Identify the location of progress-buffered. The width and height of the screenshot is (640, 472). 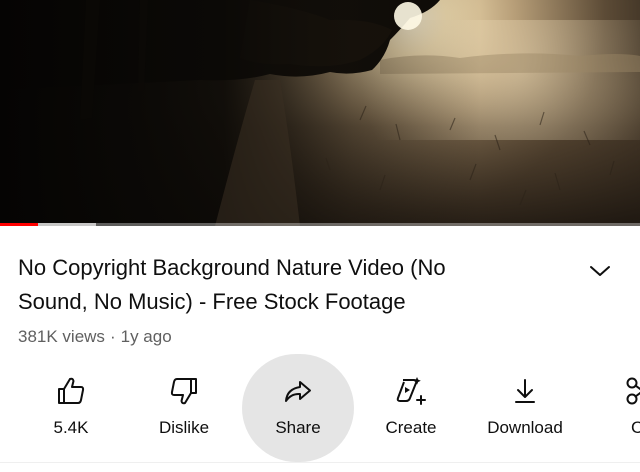
(67, 224).